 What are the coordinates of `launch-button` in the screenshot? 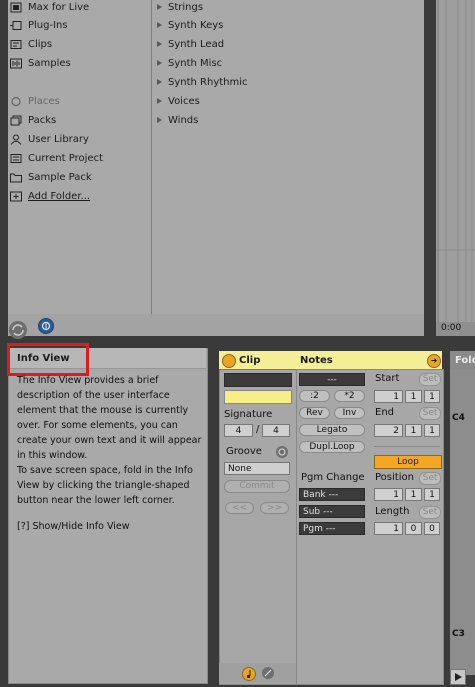 It's located at (249, 674).